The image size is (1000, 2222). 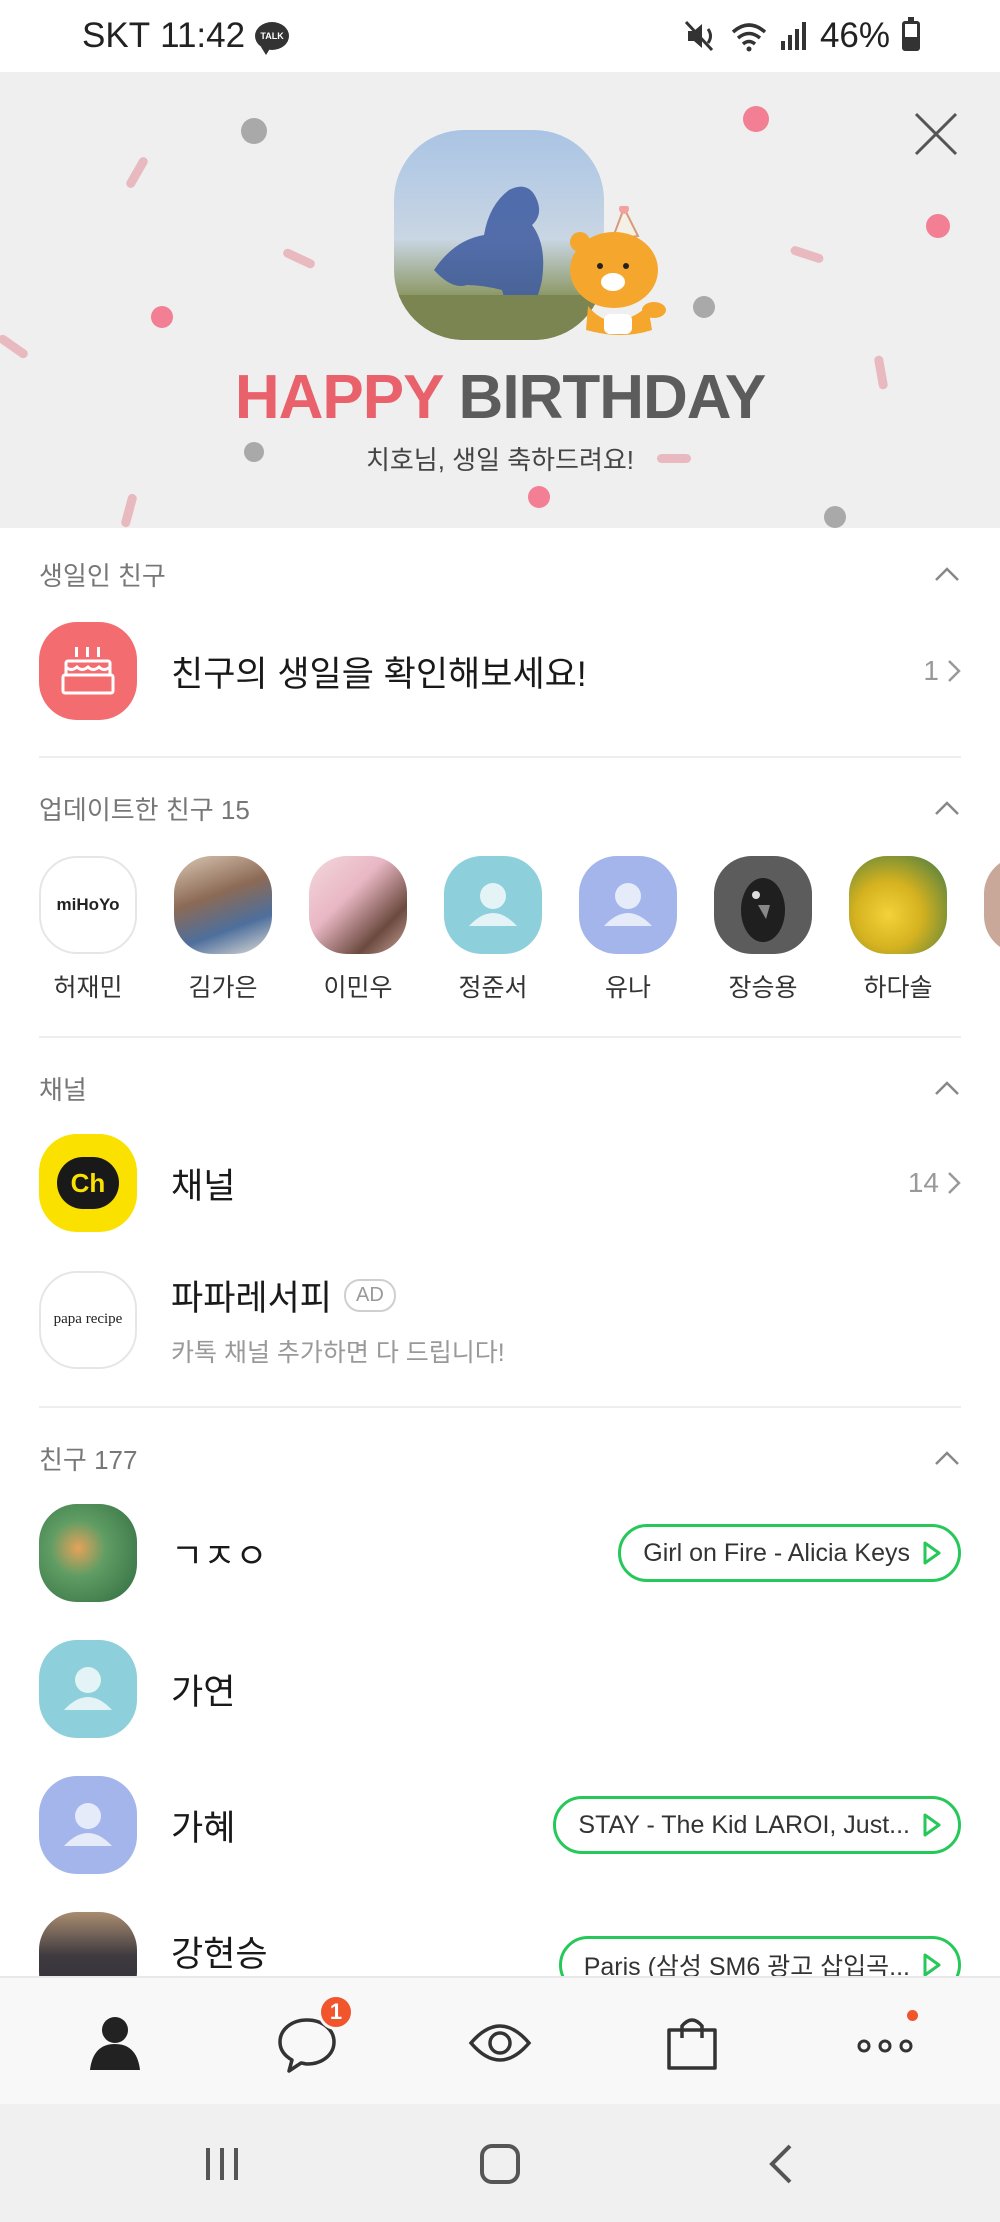 What do you see at coordinates (500, 1458) in the screenshot?
I see `friends-section-header: 친구 177` at bounding box center [500, 1458].